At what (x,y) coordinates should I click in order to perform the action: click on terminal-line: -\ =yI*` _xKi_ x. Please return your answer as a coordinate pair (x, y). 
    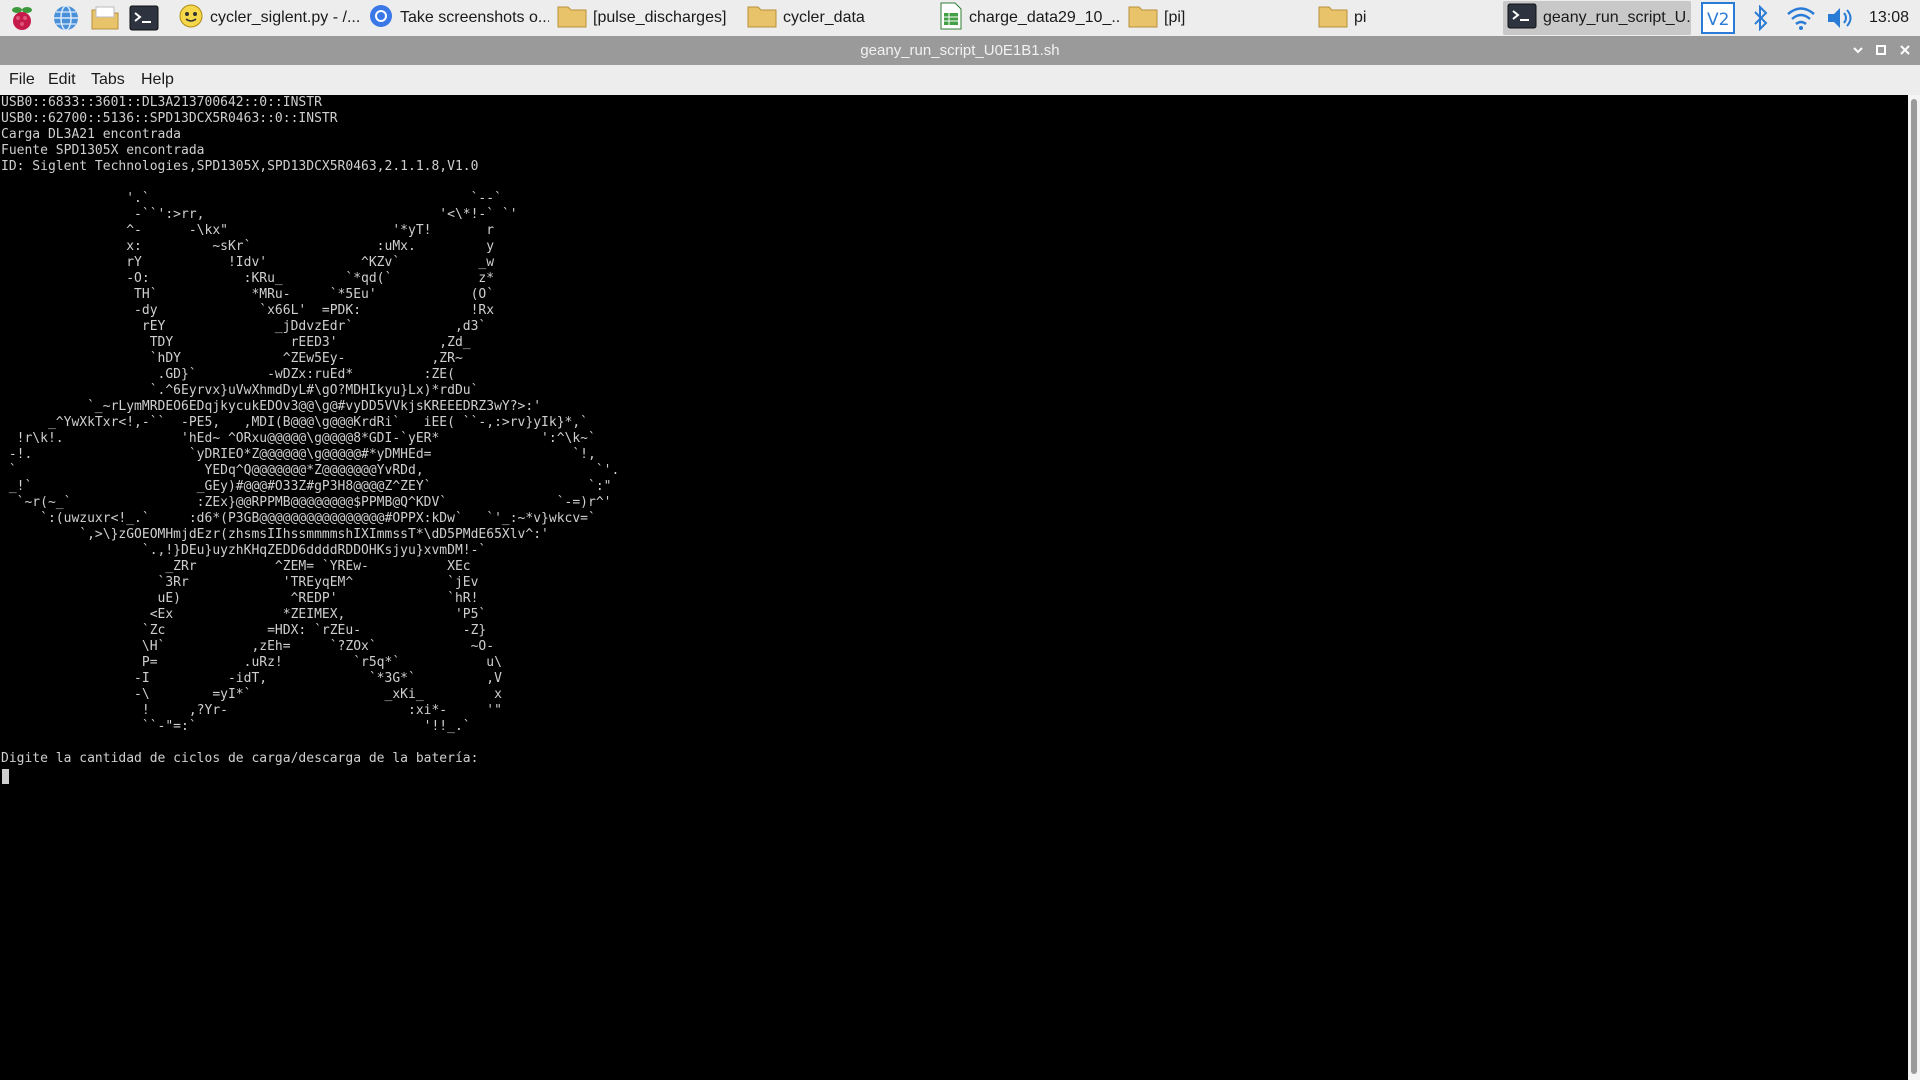
    Looking at the image, I should click on (251, 694).